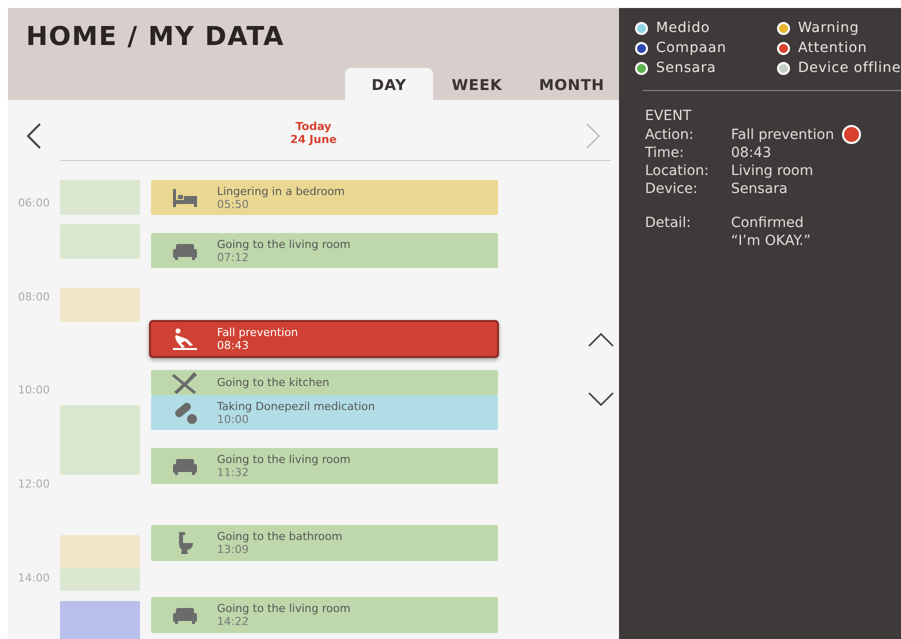 The image size is (901, 639). Describe the element at coordinates (751, 153) in the screenshot. I see `detail-value: 08:43` at that location.